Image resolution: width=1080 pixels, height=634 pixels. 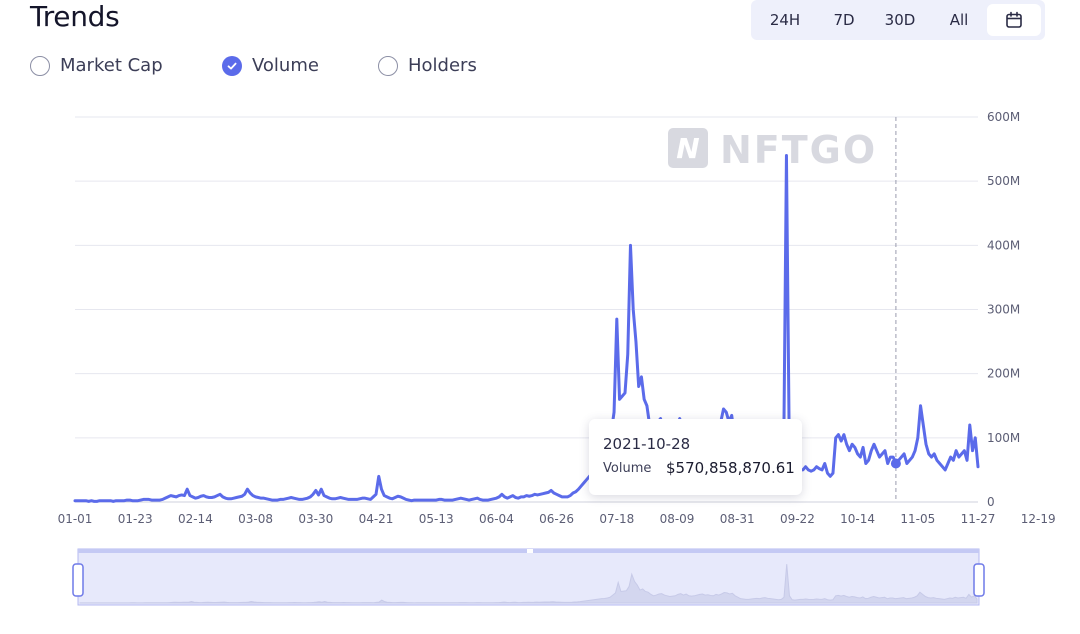 I want to click on nftgo-watermark: N NFTGO, so click(x=772, y=150).